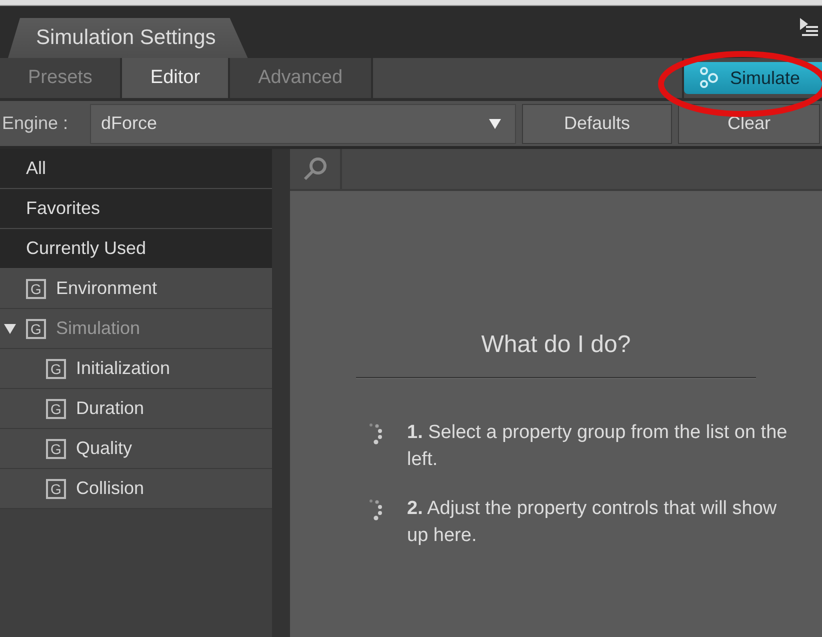 The height and width of the screenshot is (637, 822). I want to click on engine-label: Engine :, so click(35, 123).